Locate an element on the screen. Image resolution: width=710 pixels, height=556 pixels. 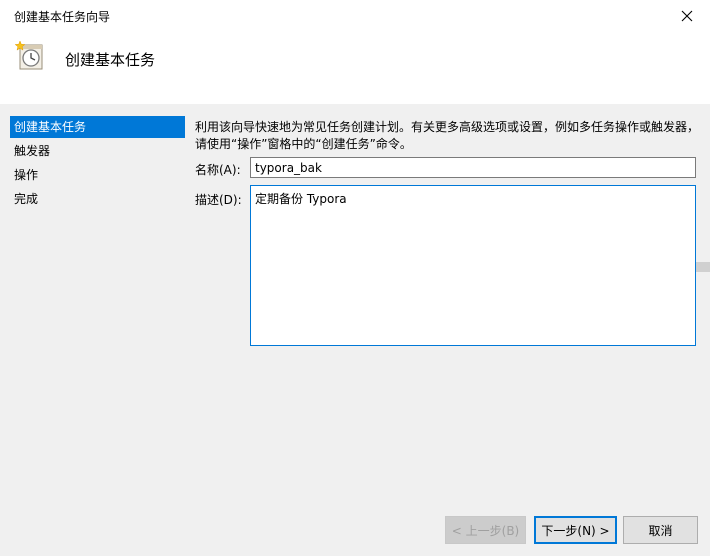
cancel-button: 取消 is located at coordinates (660, 530).